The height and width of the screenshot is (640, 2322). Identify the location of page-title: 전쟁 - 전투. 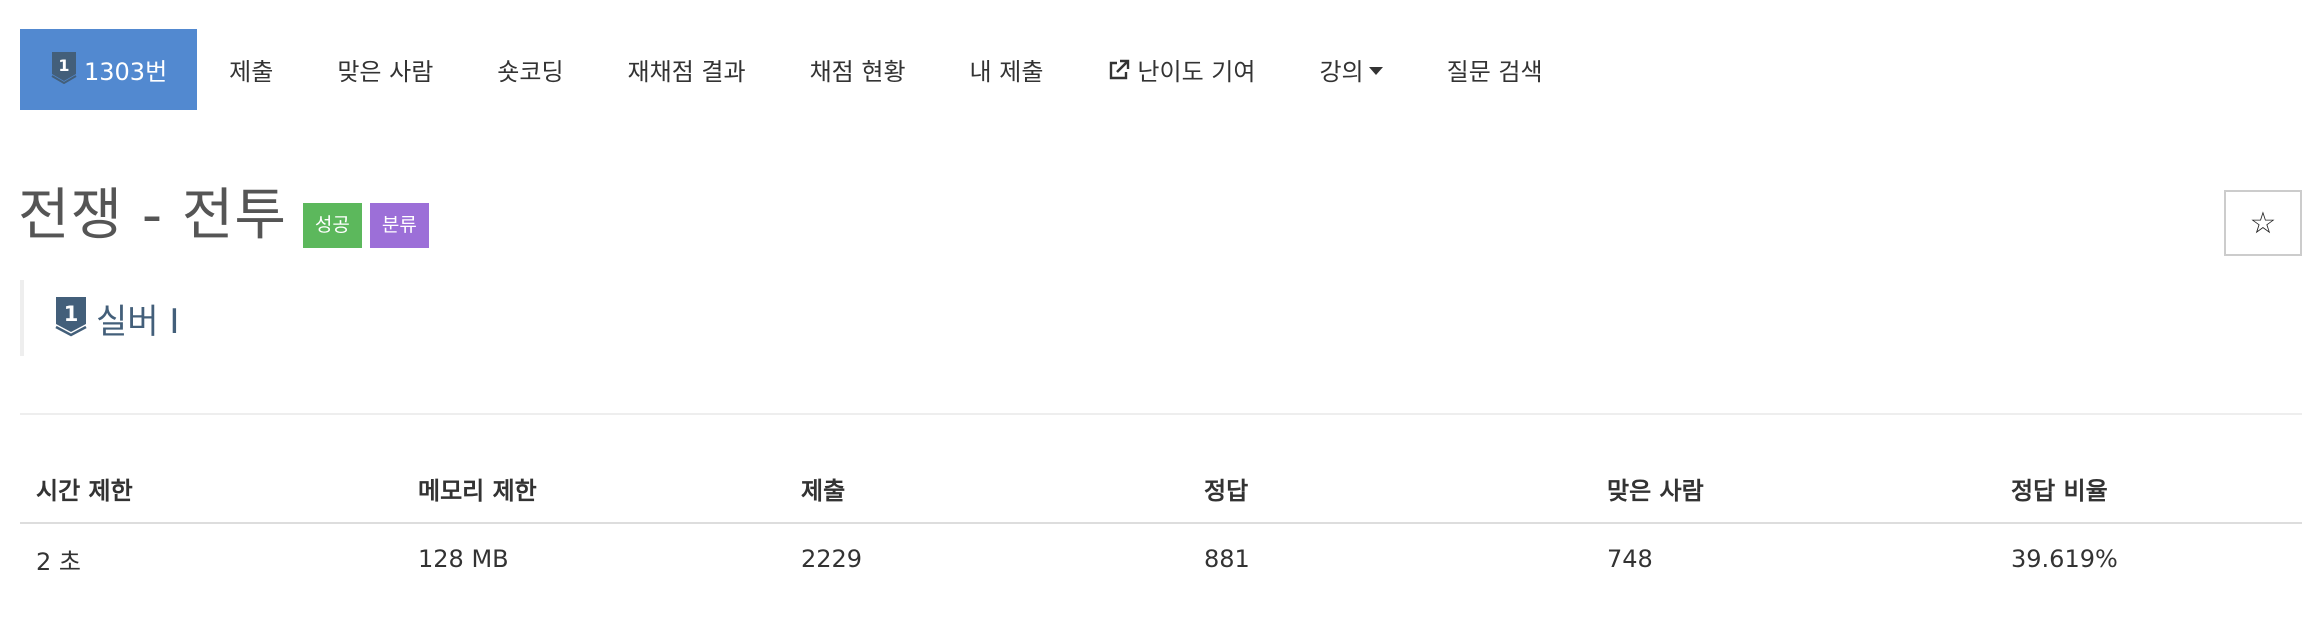
(152, 215).